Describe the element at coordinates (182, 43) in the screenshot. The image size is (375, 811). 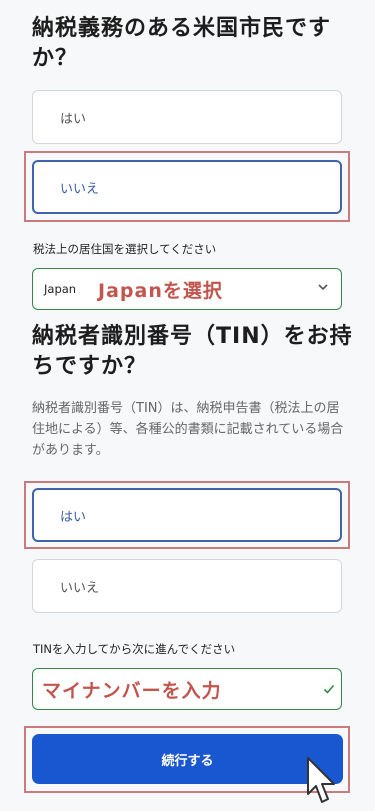
I see `question-us-citizen-title: 納税義務のある米国市民ですか？` at that location.